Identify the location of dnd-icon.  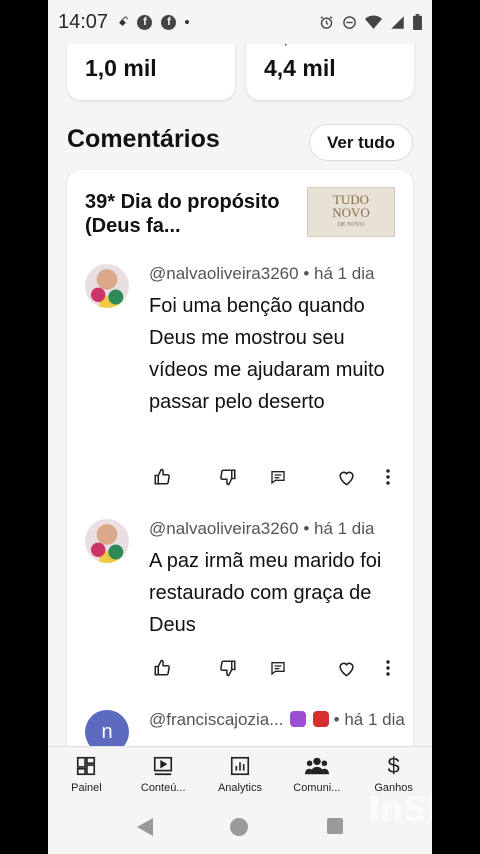
(349, 22).